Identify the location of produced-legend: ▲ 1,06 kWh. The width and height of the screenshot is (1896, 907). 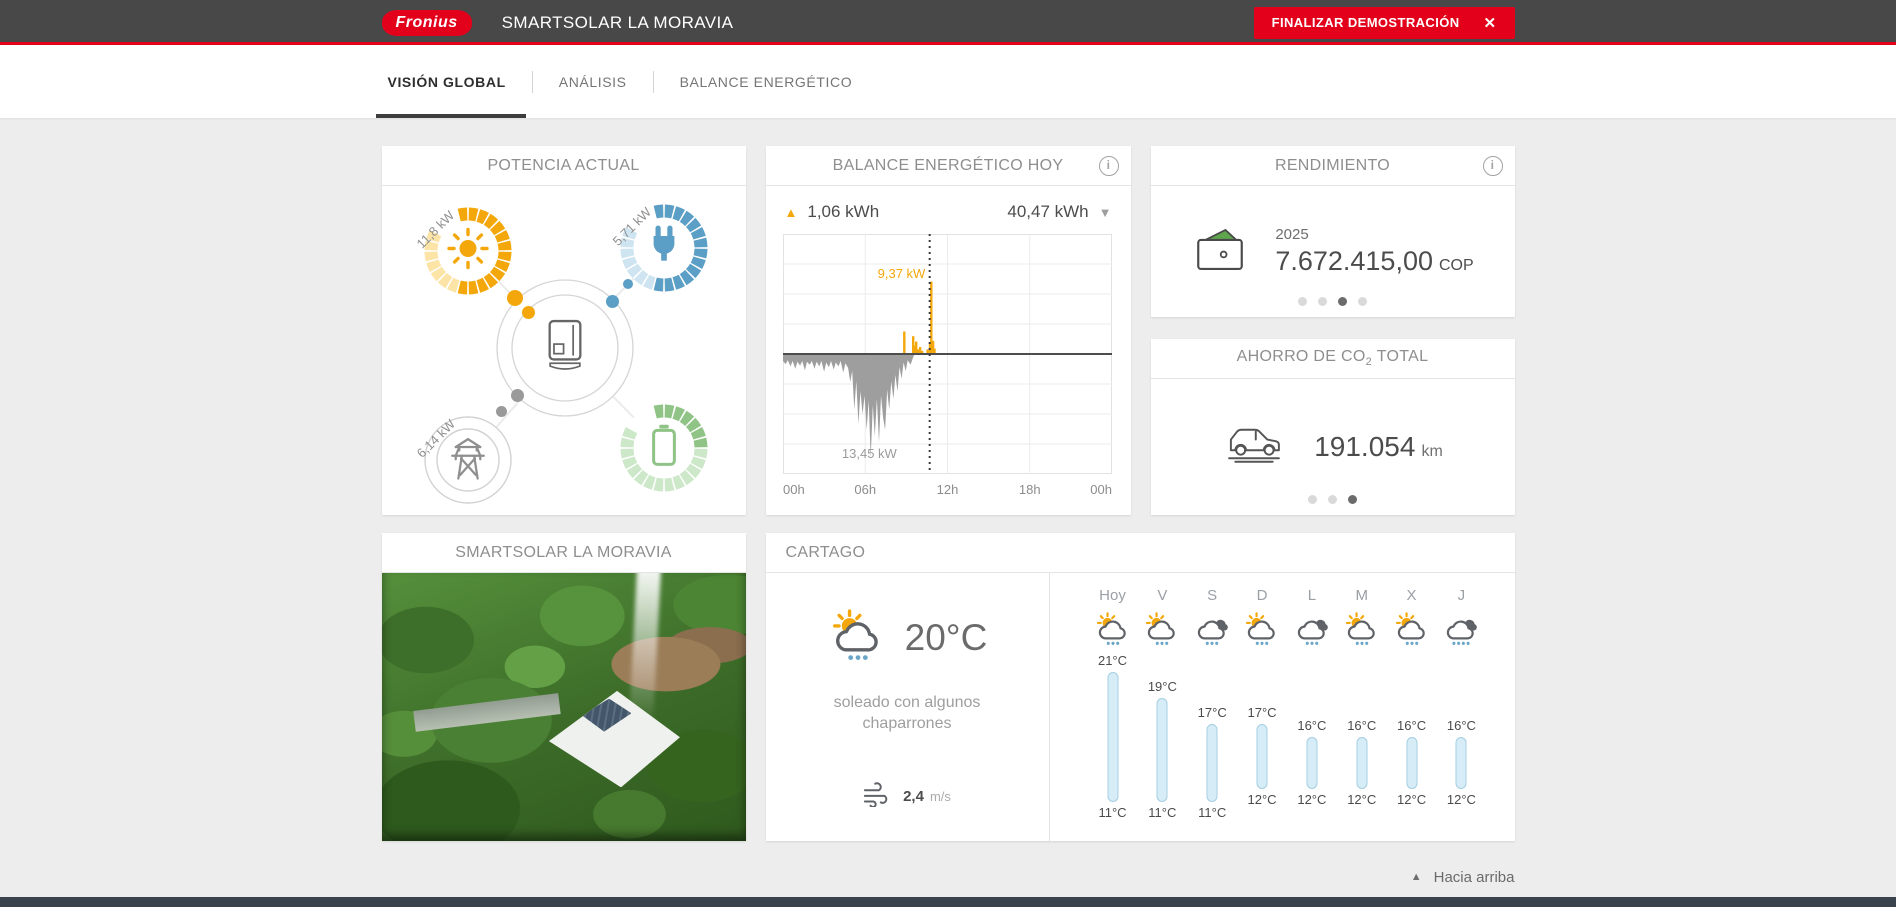
(832, 211).